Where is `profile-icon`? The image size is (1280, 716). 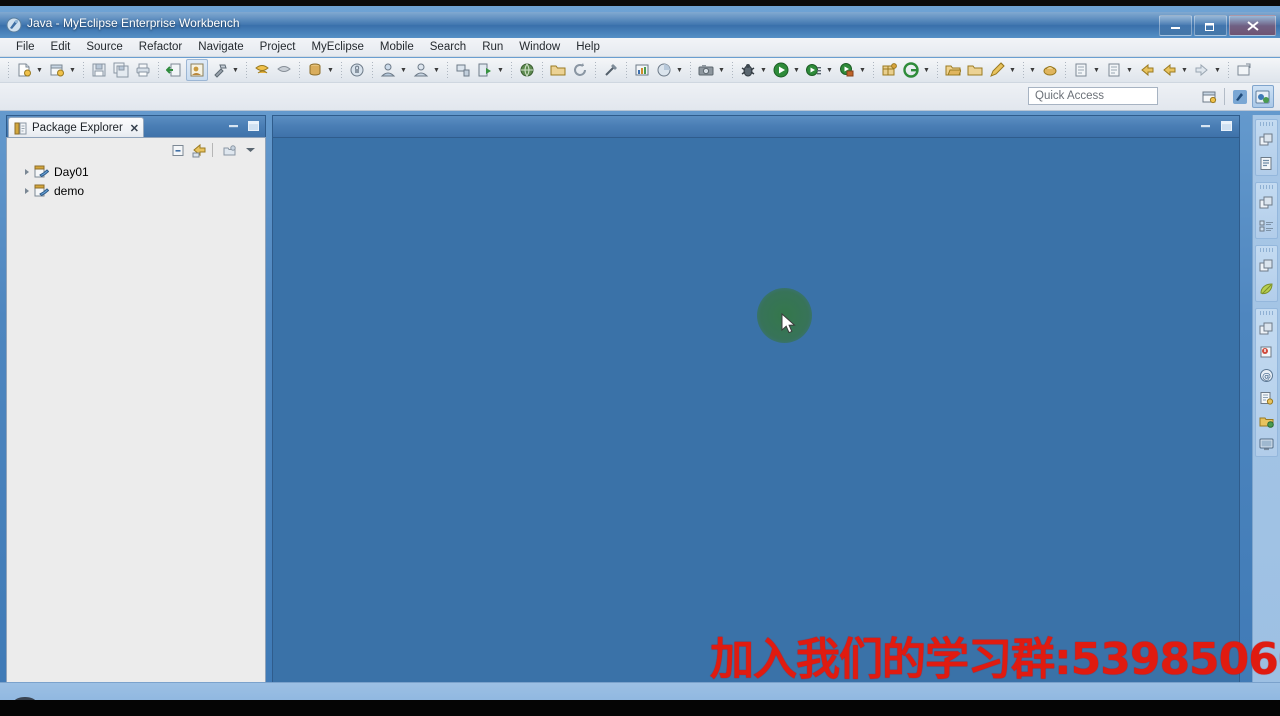
profile-icon is located at coordinates (847, 70).